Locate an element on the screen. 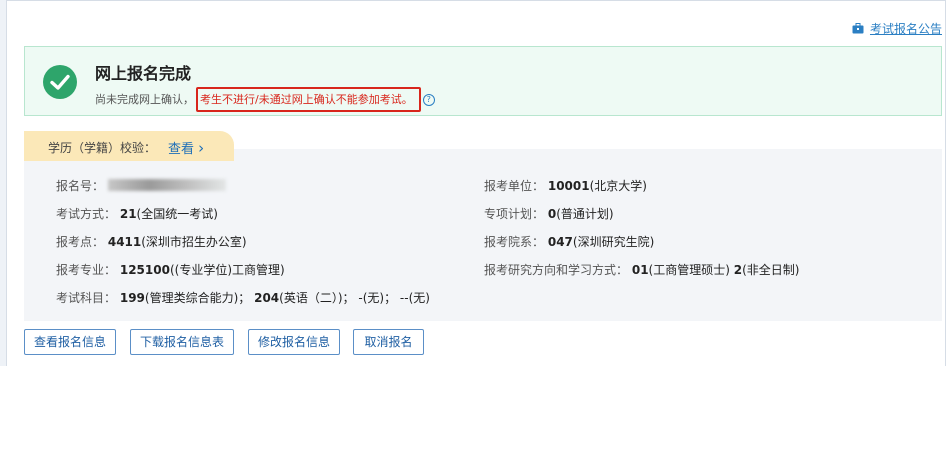  field-department: 报考院系： 047(深圳研究生院) is located at coordinates (569, 241).